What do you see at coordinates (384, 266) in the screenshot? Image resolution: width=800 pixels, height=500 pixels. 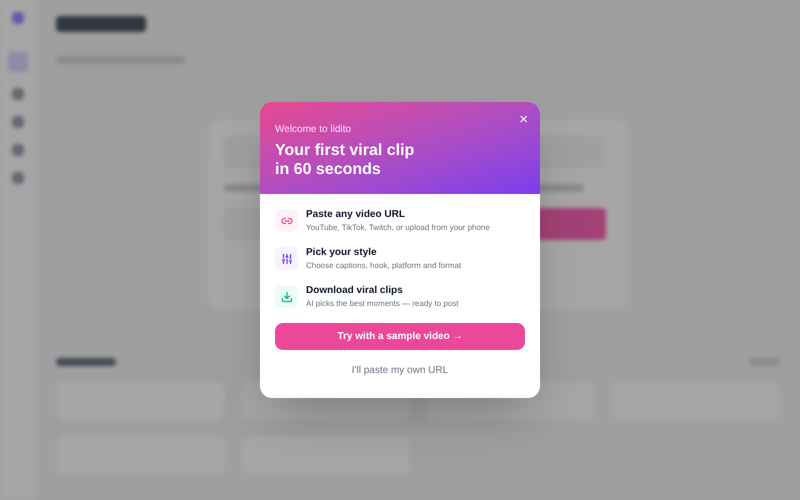 I see `step-description: Choose captions, hook, platform and format` at bounding box center [384, 266].